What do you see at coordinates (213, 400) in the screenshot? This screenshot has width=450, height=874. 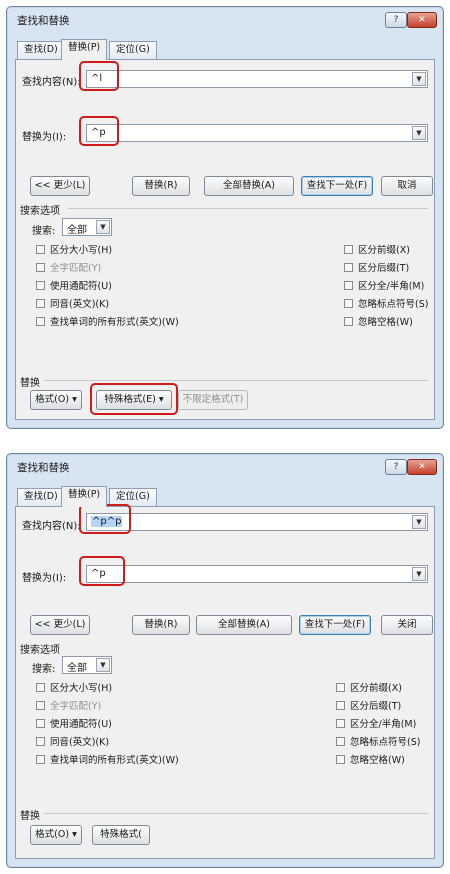 I see `no-formatting-button: 不限定格式(T)` at bounding box center [213, 400].